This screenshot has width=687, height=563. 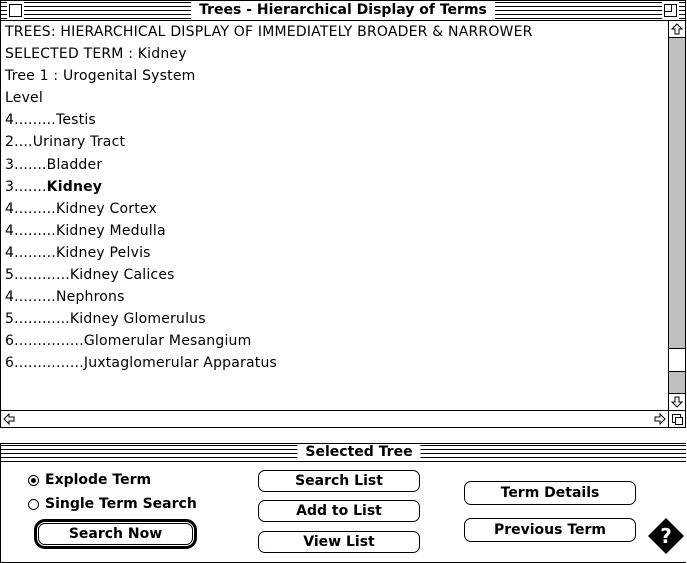 What do you see at coordinates (334, 253) in the screenshot?
I see `hierarchy-line: 4.........Kidney Pelvis` at bounding box center [334, 253].